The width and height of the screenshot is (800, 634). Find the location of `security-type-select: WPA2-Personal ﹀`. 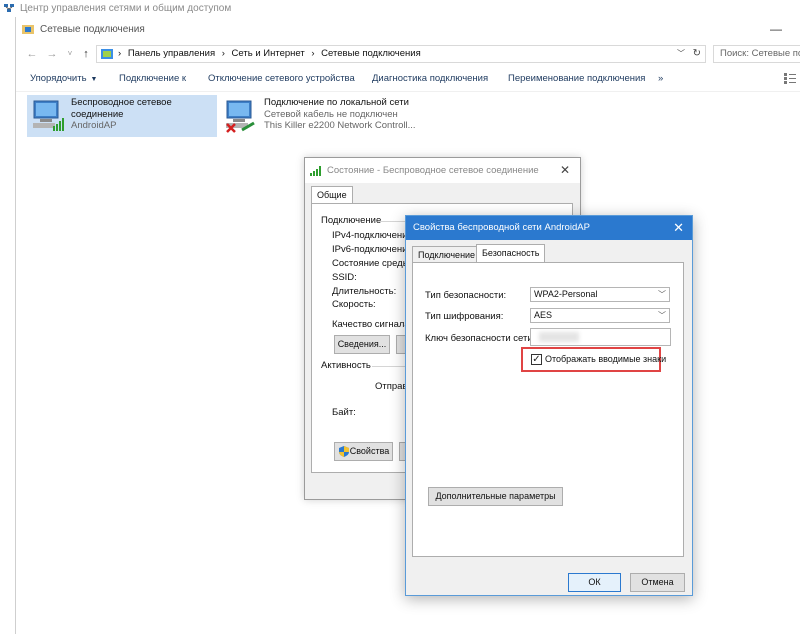

security-type-select: WPA2-Personal ﹀ is located at coordinates (600, 294).